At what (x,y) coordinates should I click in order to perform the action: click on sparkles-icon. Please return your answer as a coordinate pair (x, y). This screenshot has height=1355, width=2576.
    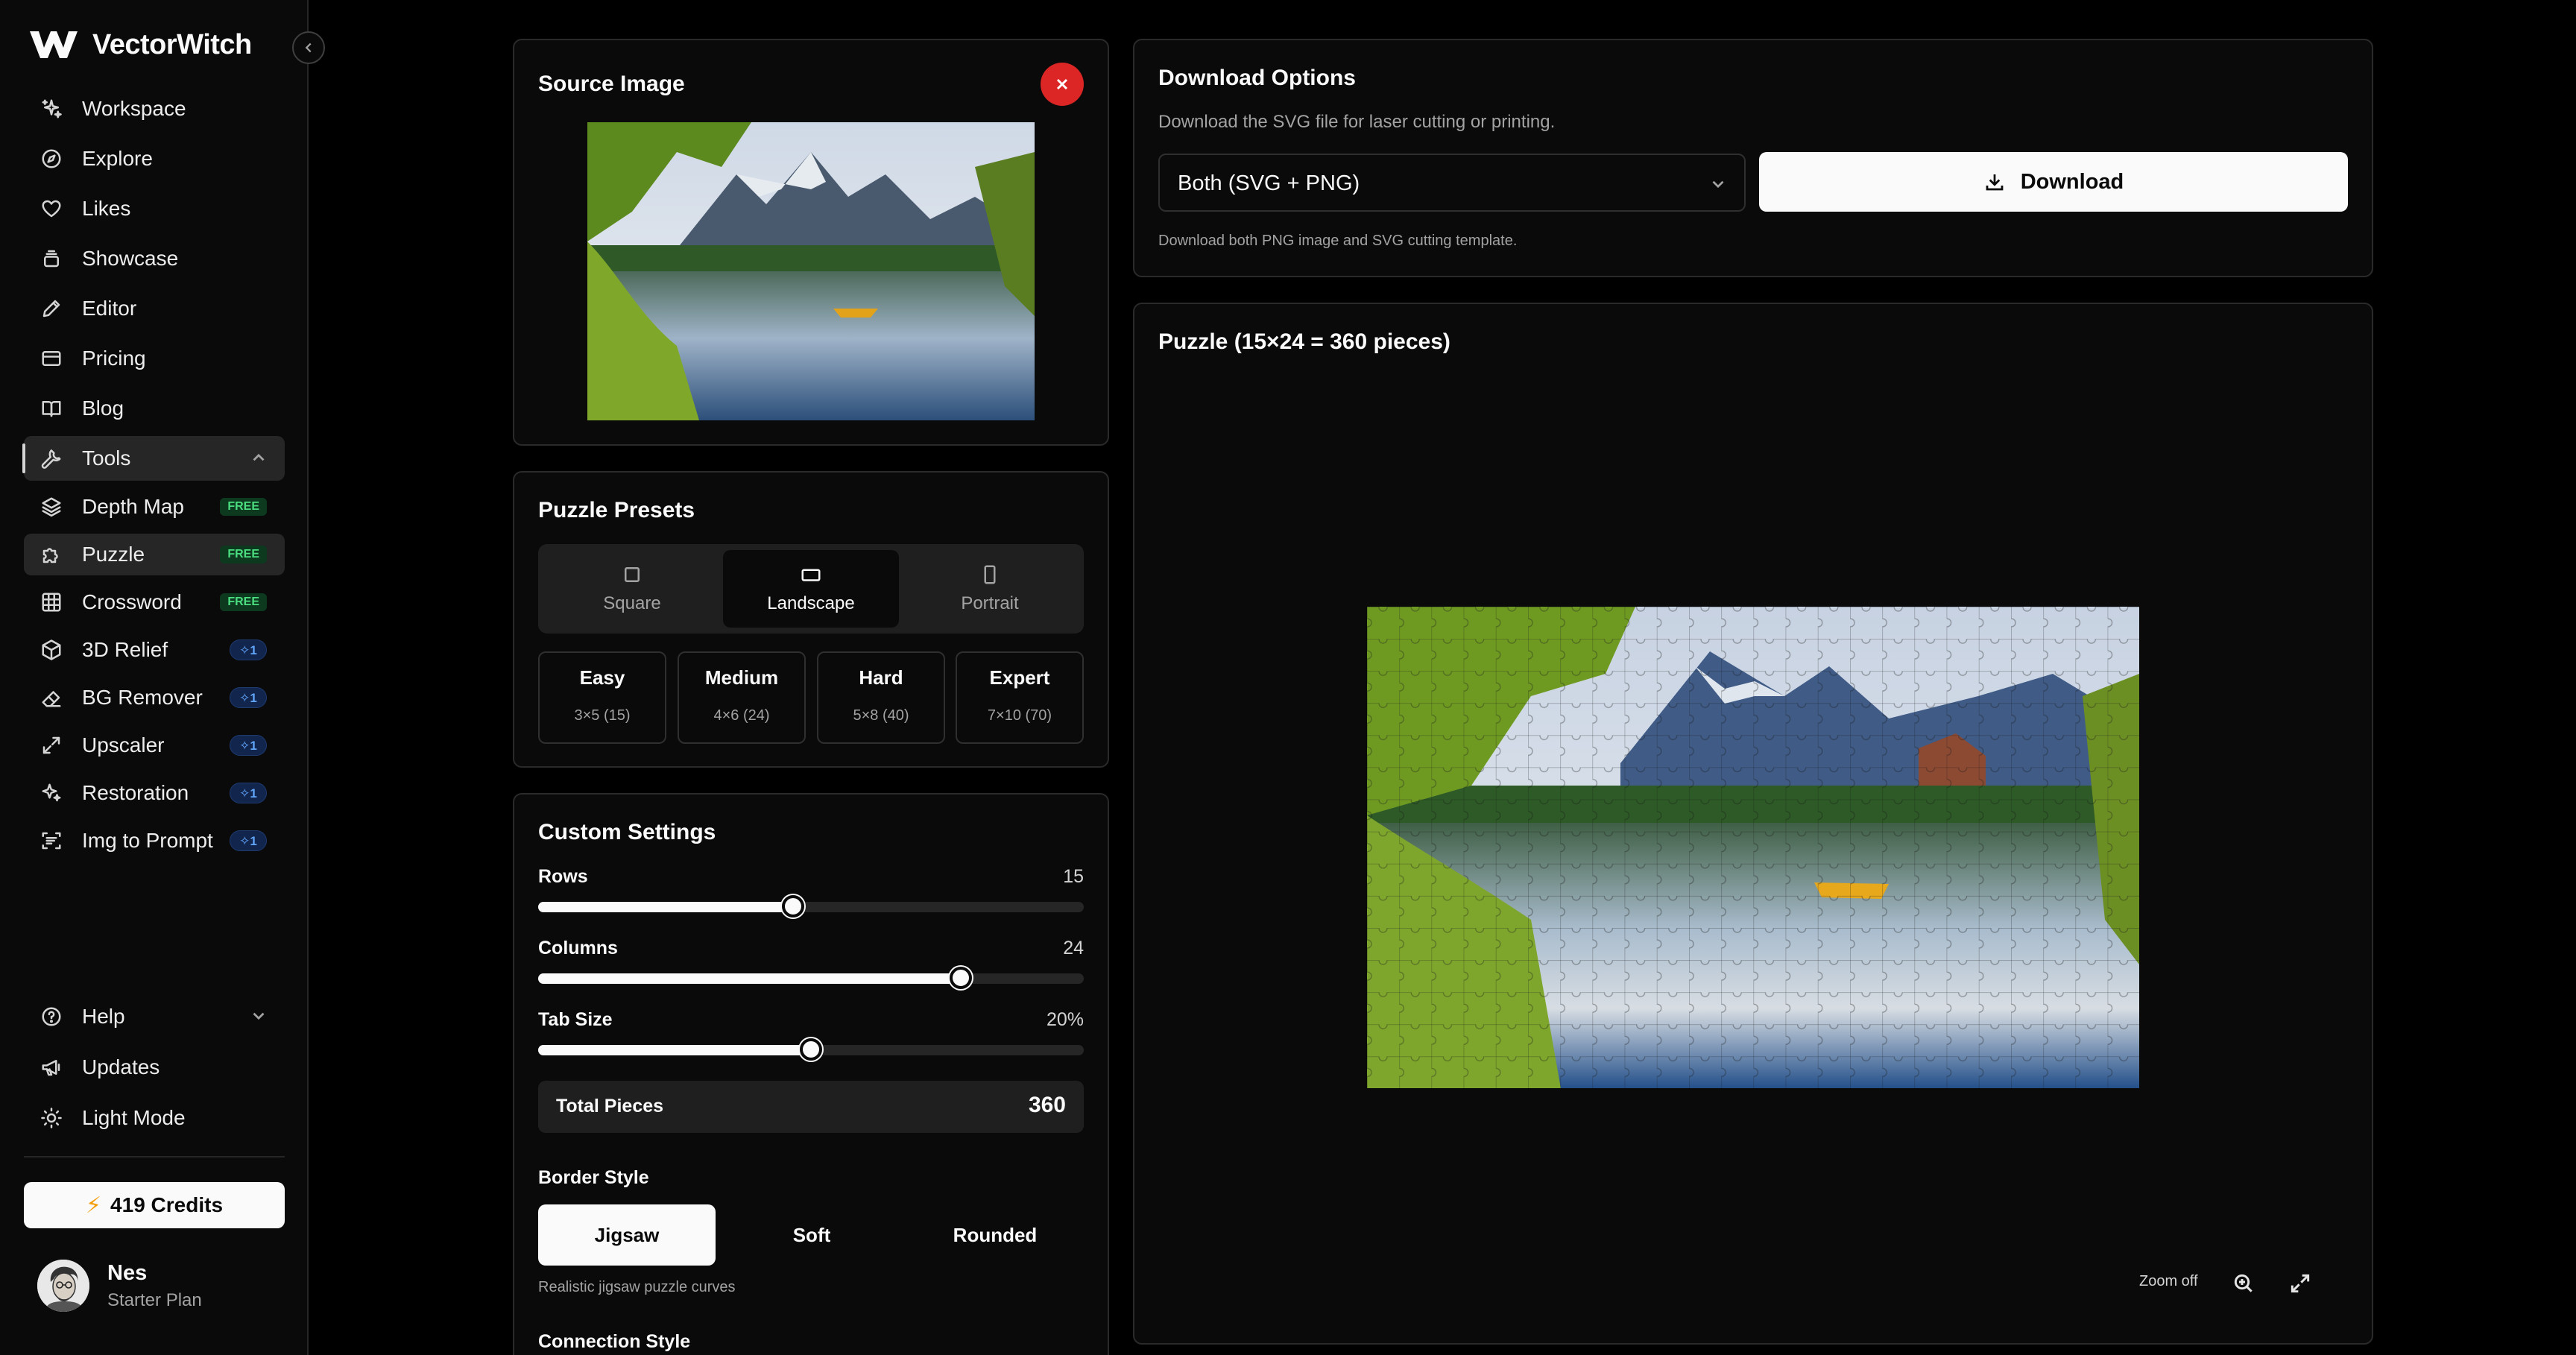
    Looking at the image, I should click on (52, 793).